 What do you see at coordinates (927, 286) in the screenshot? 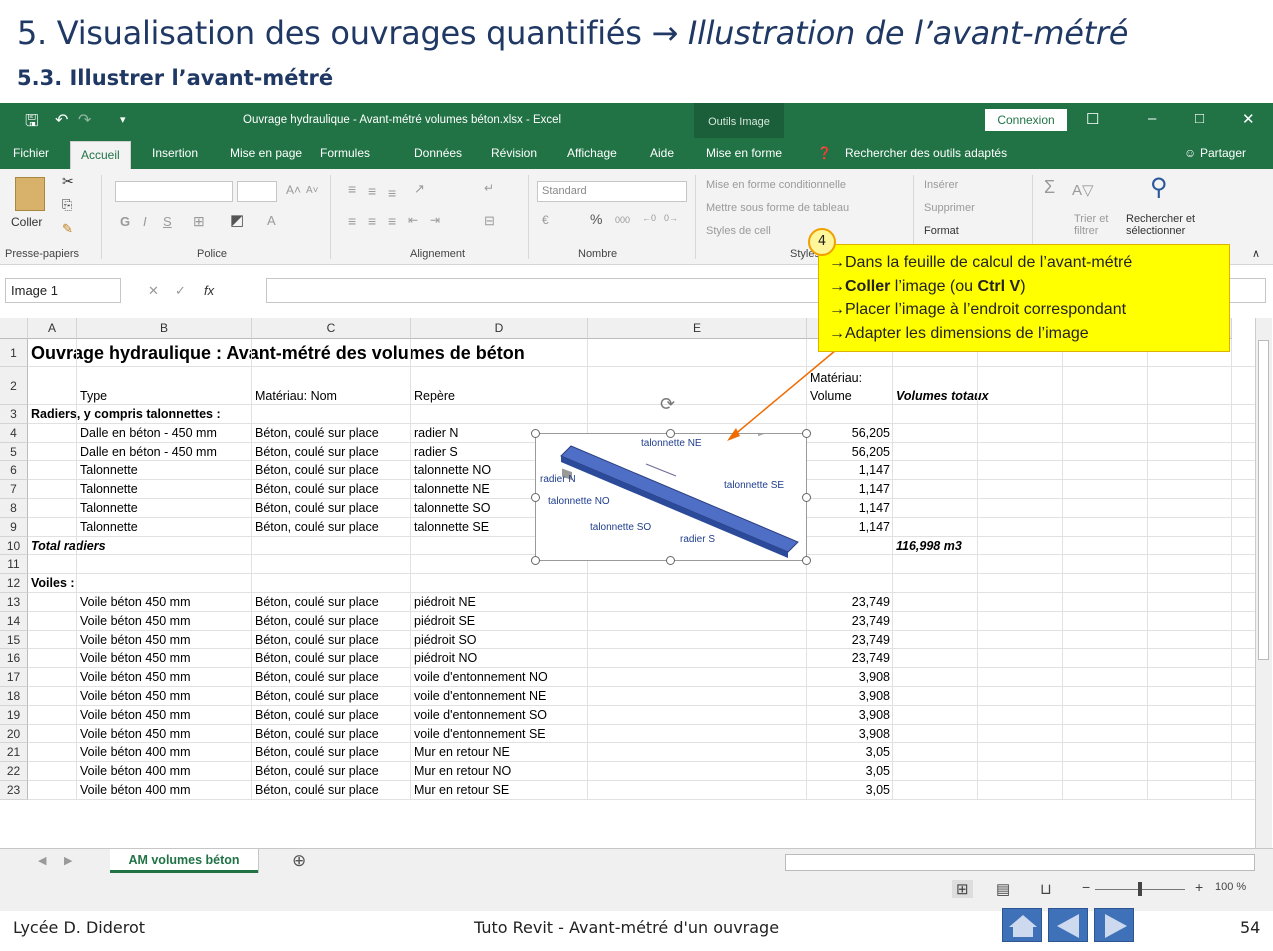
I see `callout-line-2: →Coller l’image (ou Ctrl V)` at bounding box center [927, 286].